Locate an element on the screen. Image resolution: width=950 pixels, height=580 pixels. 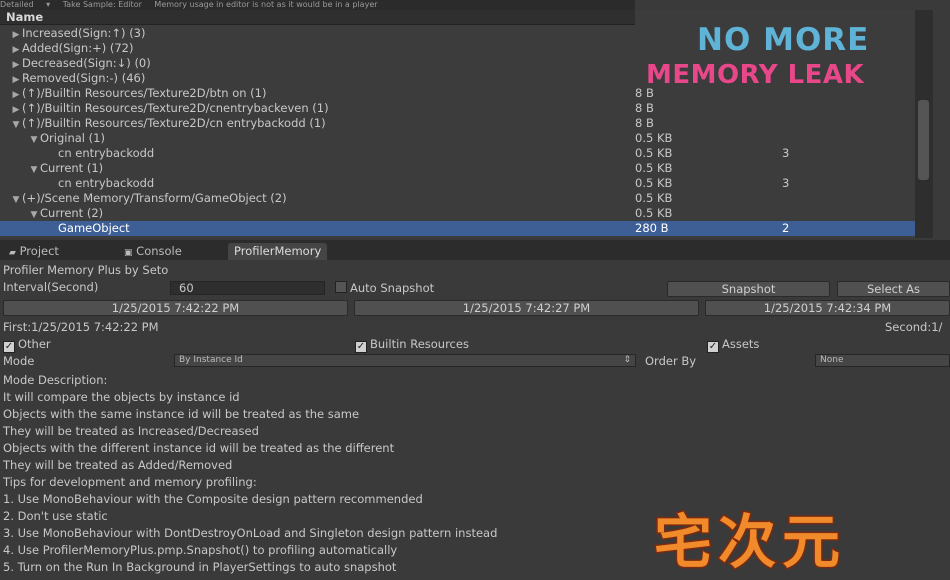
filter-other: ✓ Other is located at coordinates (27, 345).